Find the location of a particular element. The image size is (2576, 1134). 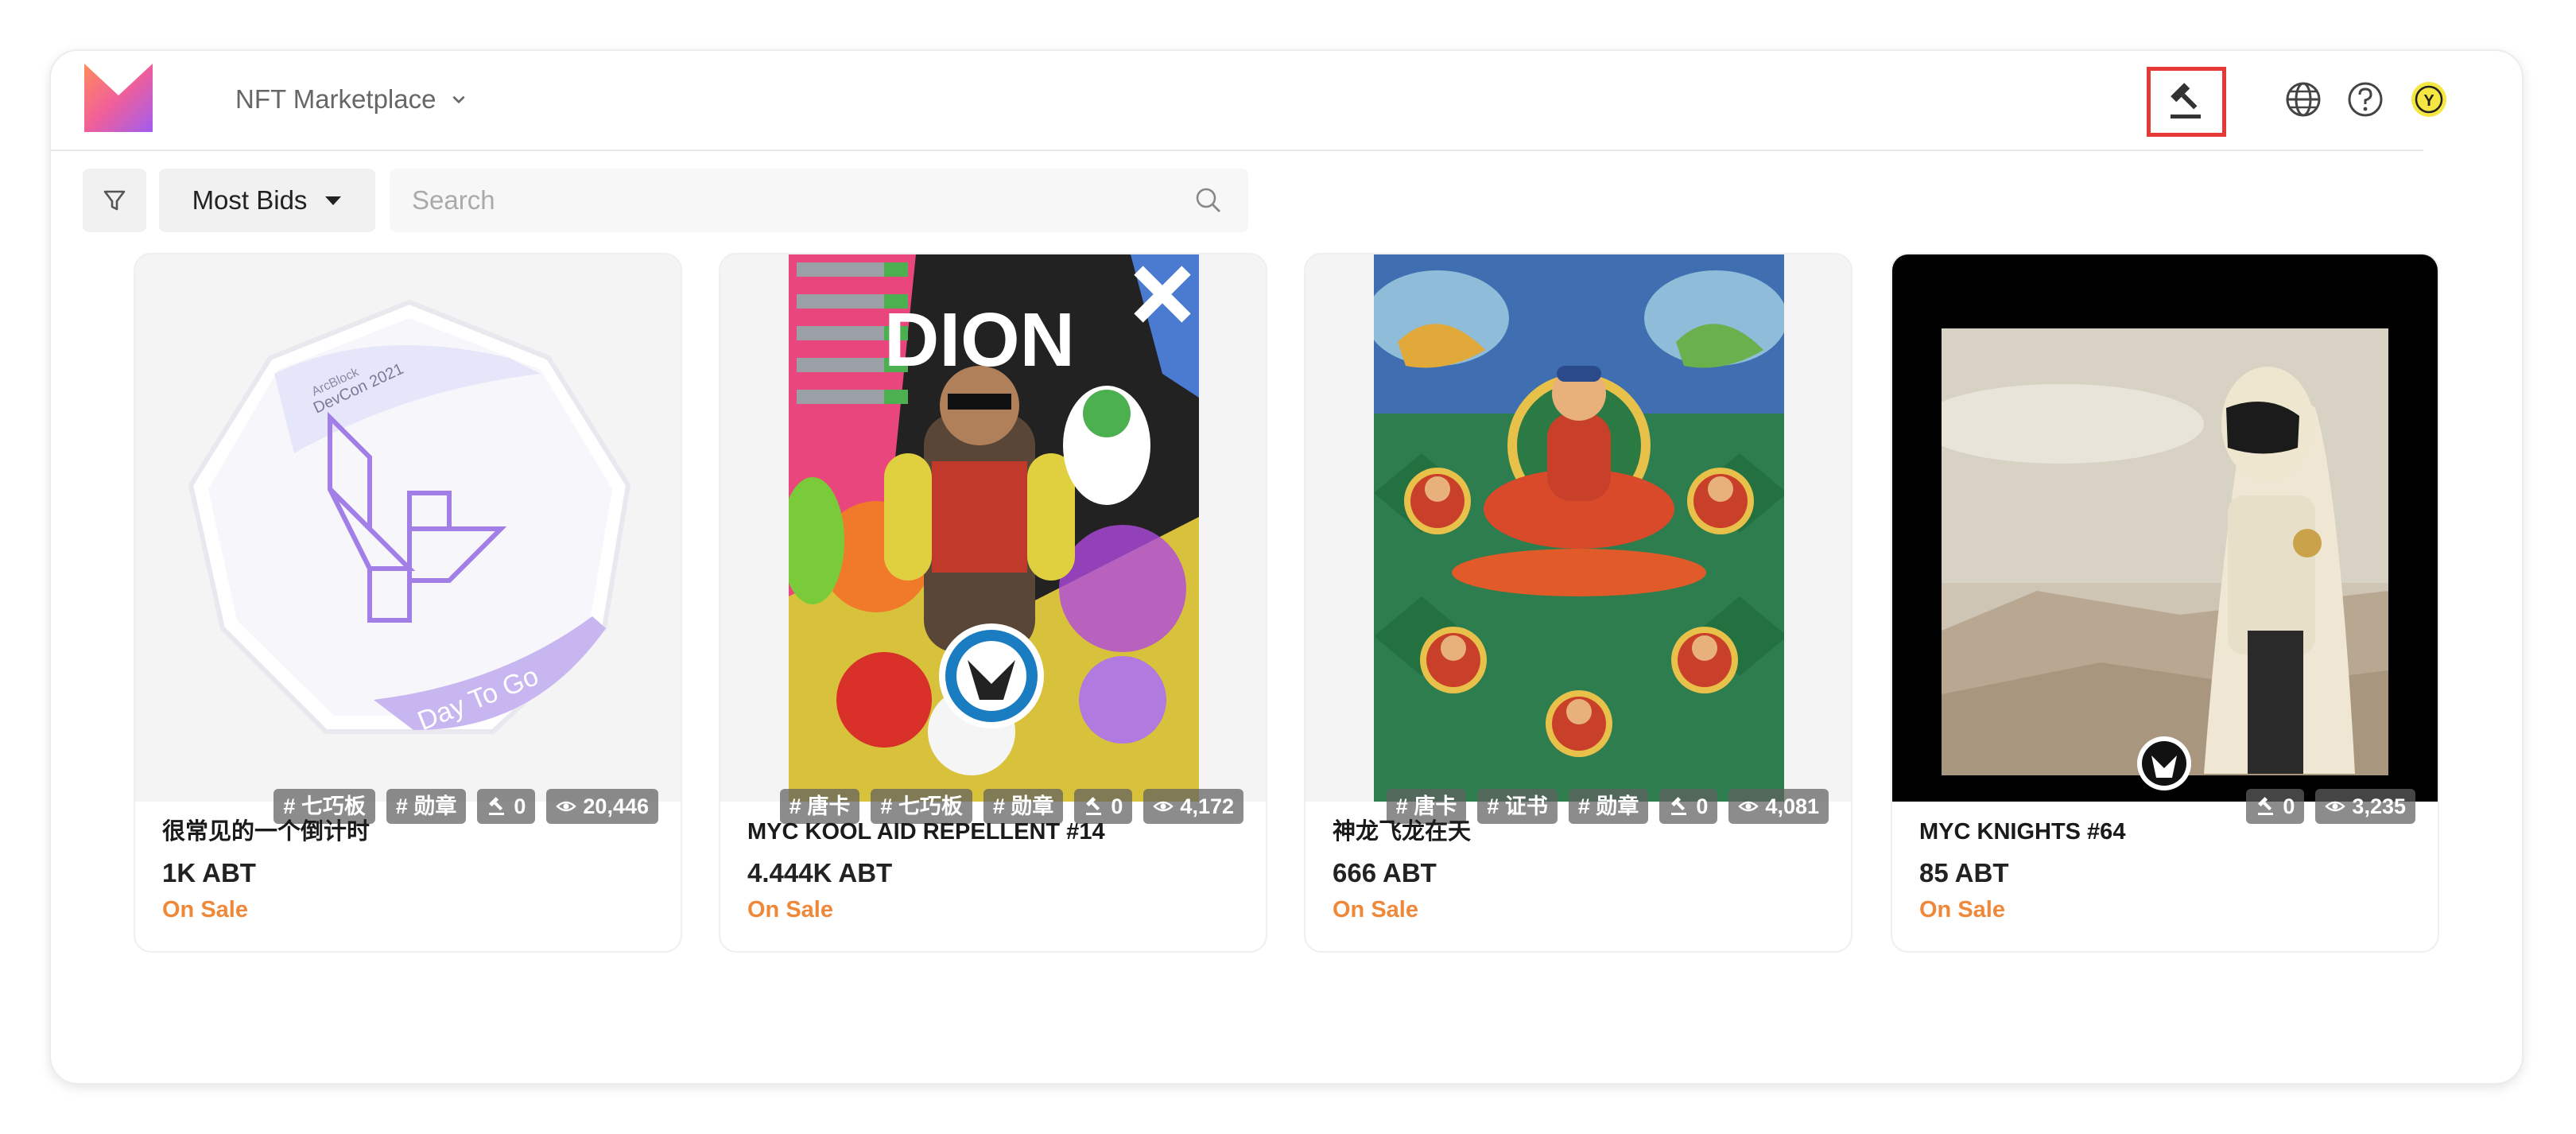

language-button is located at coordinates (2303, 99).